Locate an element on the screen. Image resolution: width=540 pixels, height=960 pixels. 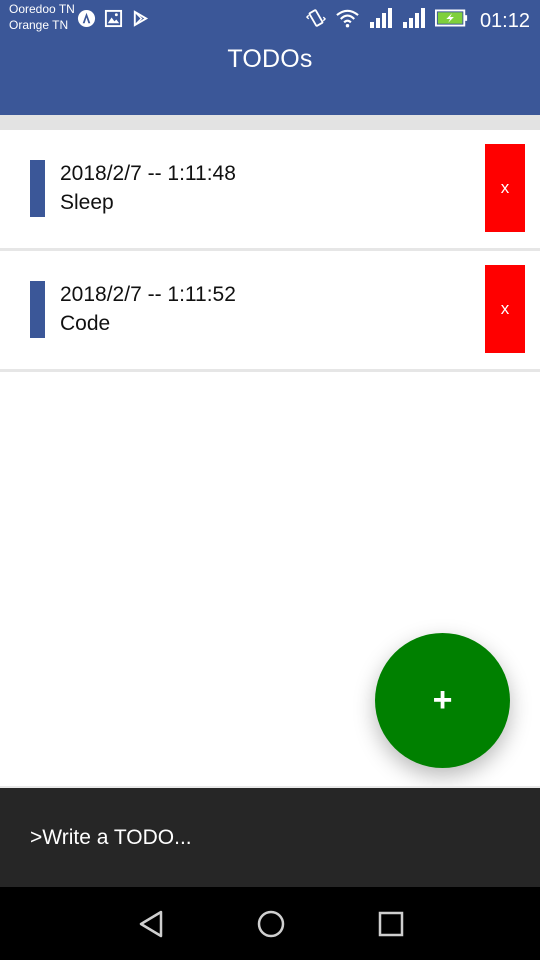
clock: 01:12 is located at coordinates (504, 20).